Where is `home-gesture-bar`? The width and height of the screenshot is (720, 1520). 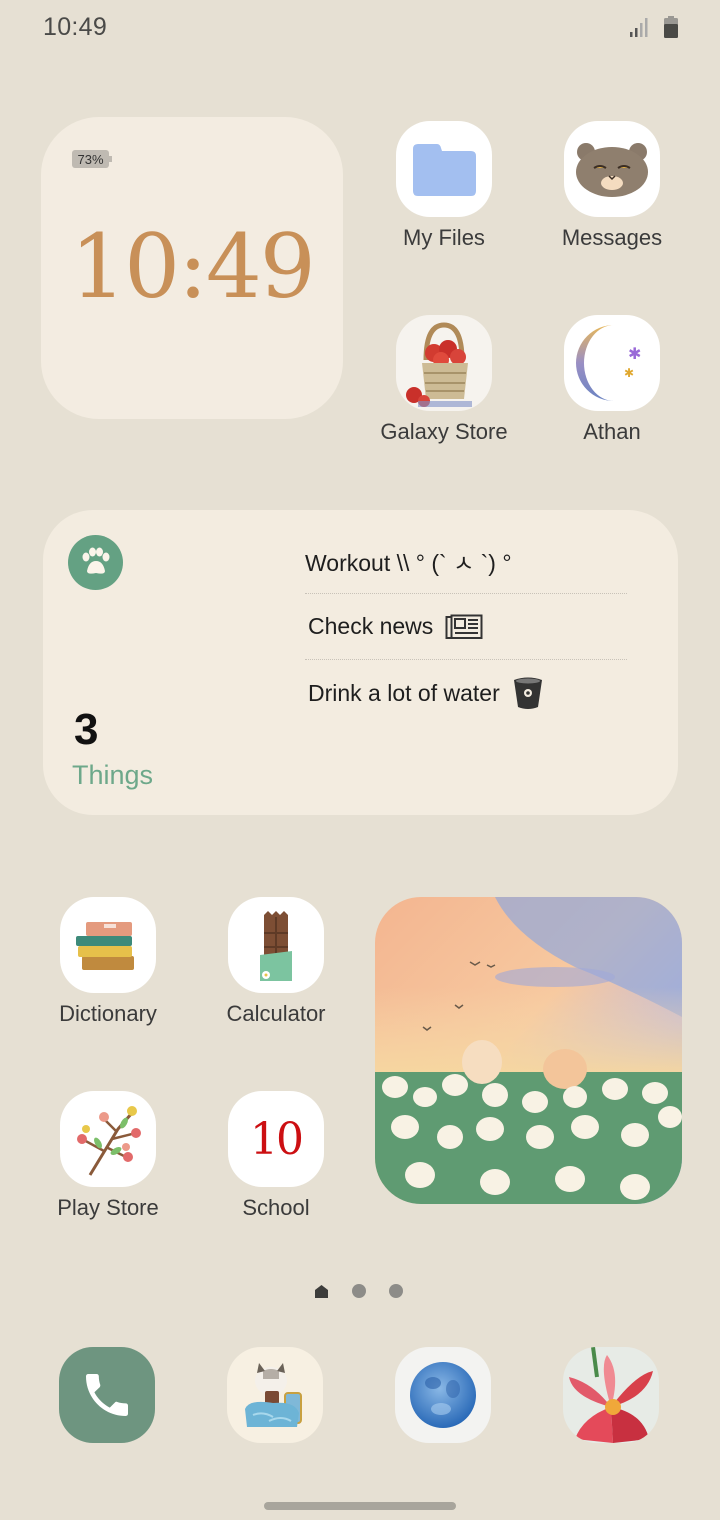
home-gesture-bar is located at coordinates (360, 1506).